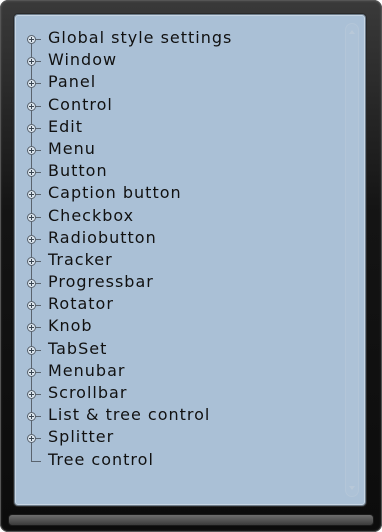  What do you see at coordinates (80, 104) in the screenshot?
I see `tree-item-label: Control` at bounding box center [80, 104].